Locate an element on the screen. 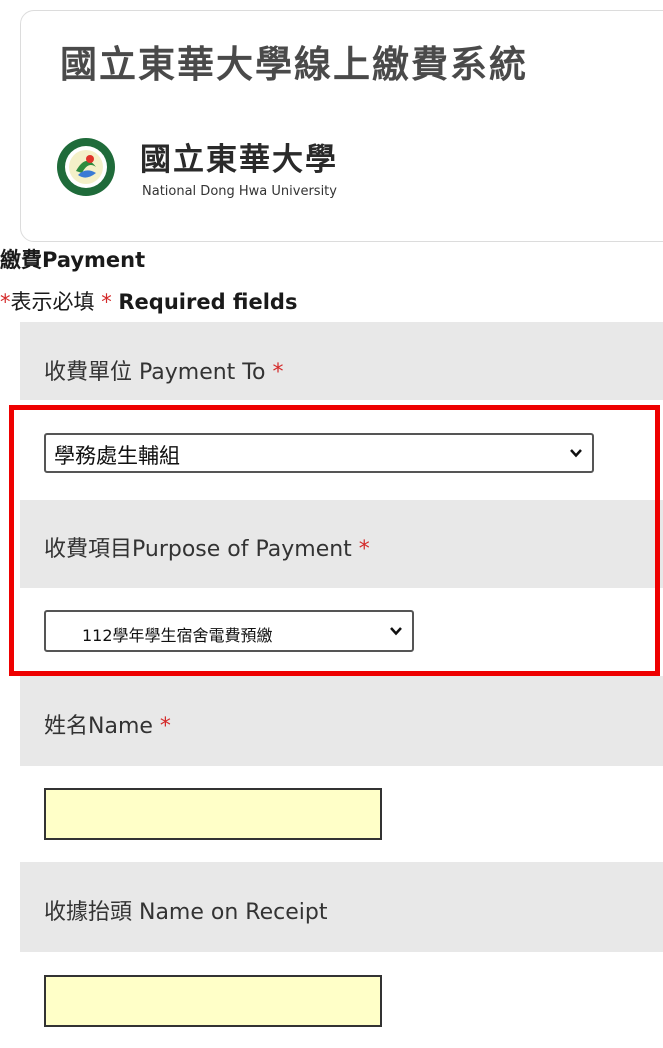  logo-english-text: National Dong Hwa University is located at coordinates (239, 191).